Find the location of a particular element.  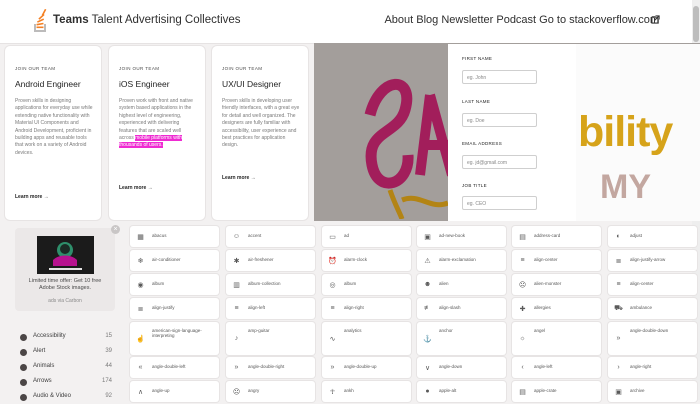

icon-tile-angle-left: ‹ angle-left is located at coordinates (556, 367).